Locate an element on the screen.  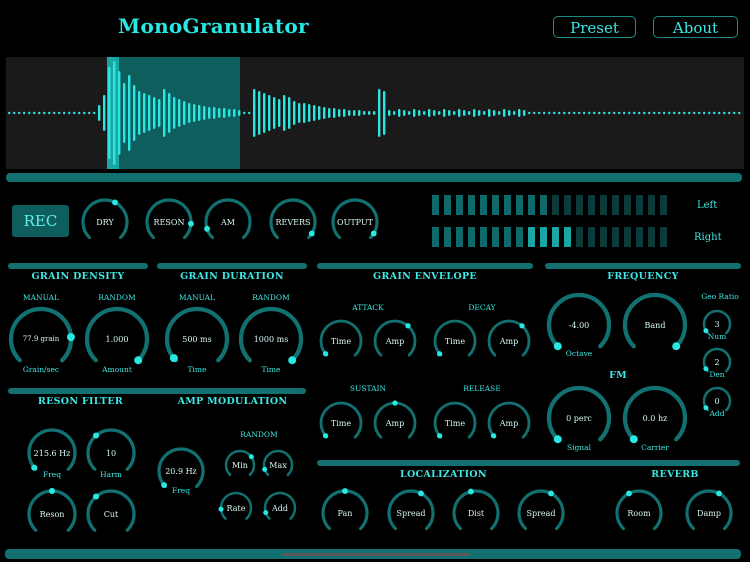
sample-position-slider is located at coordinates (374, 177).